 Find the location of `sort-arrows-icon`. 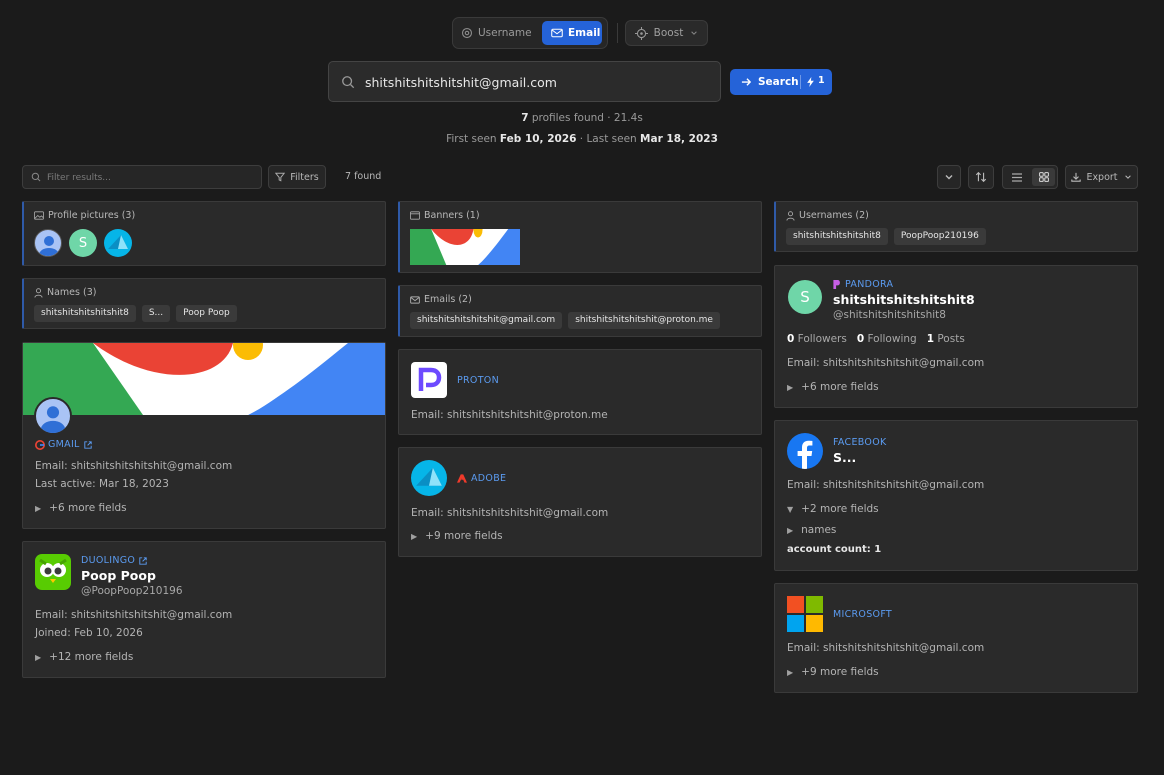

sort-arrows-icon is located at coordinates (981, 177).